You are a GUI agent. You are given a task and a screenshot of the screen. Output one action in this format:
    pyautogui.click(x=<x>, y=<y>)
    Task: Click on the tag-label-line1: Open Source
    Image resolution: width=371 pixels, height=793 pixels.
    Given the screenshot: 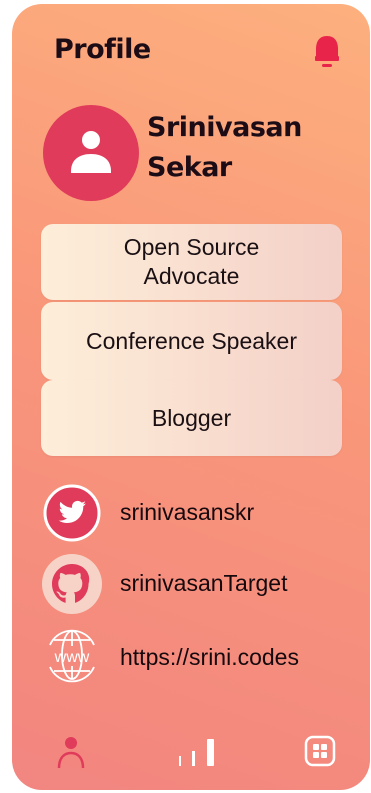 What is the action you would take?
    pyautogui.click(x=191, y=247)
    